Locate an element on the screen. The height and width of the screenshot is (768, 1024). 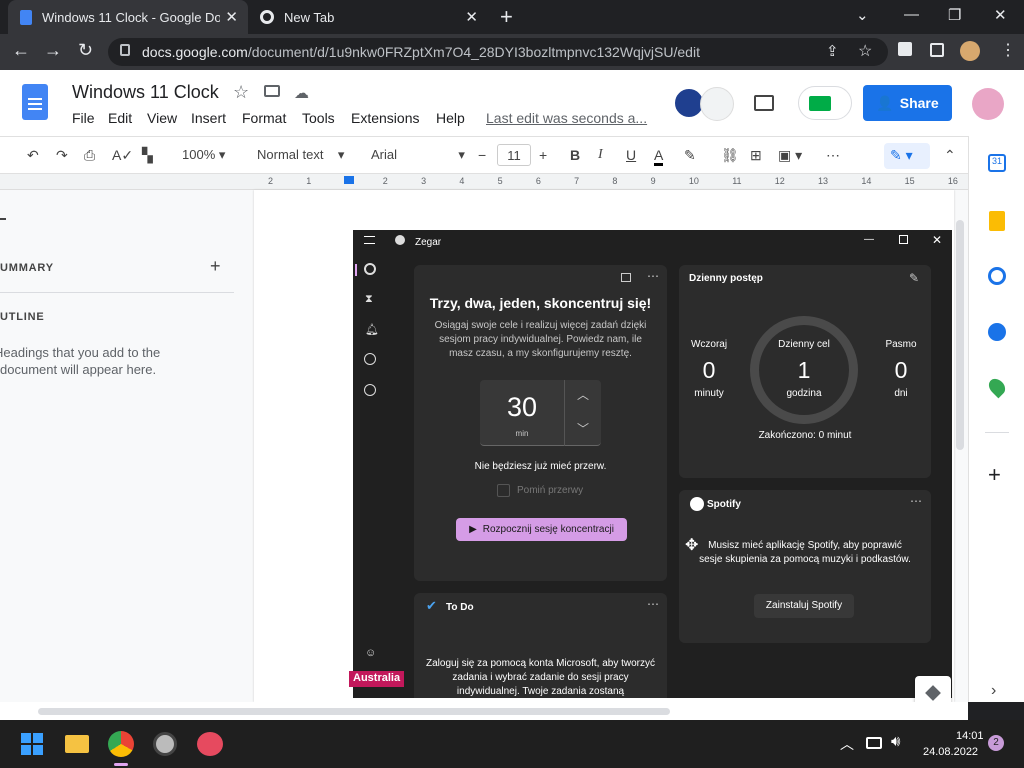
vertical-scrollbar is located at coordinates (960, 335).